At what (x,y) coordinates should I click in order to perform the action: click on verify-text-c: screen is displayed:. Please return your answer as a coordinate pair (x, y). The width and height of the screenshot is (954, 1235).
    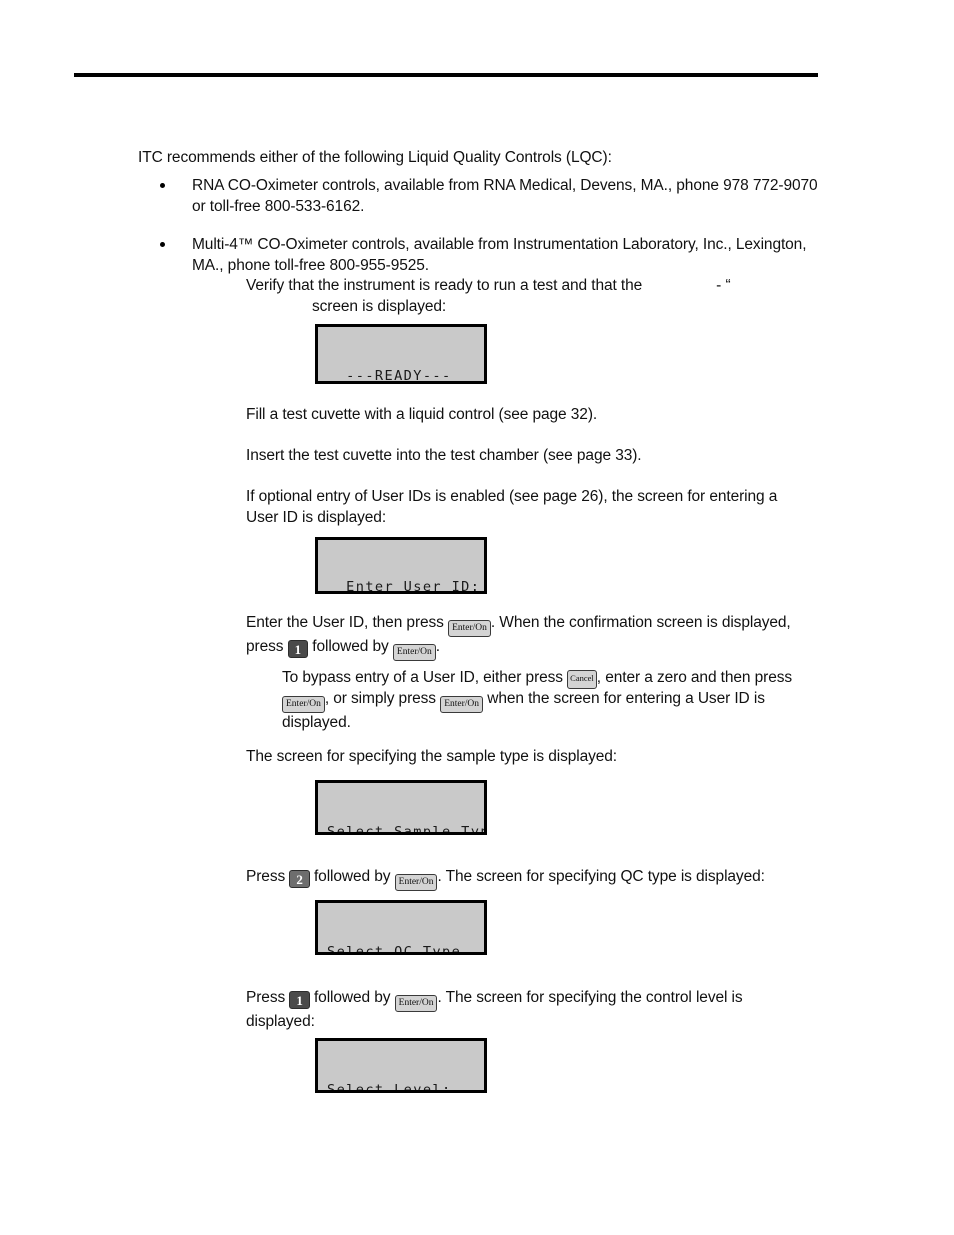
    Looking at the image, I should click on (379, 306).